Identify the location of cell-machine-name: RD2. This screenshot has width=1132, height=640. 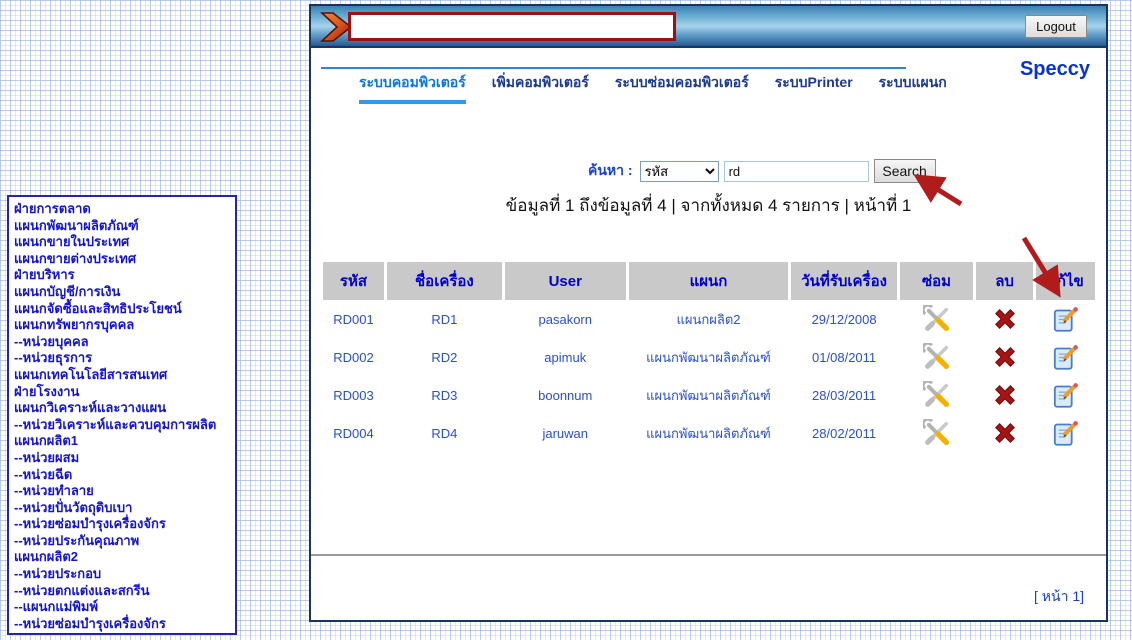
(444, 357).